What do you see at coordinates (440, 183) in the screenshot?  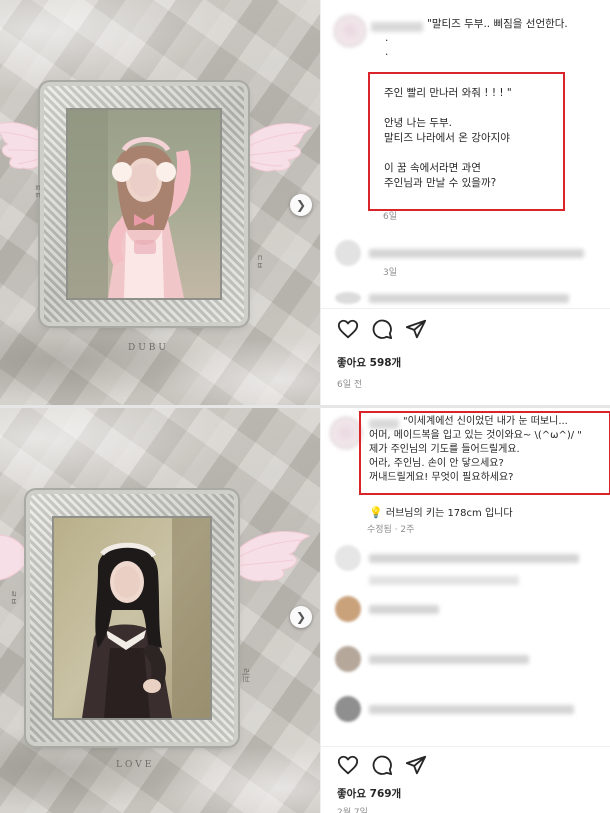 I see `highlight-text-line: 주인님과 만날 수 있을까?` at bounding box center [440, 183].